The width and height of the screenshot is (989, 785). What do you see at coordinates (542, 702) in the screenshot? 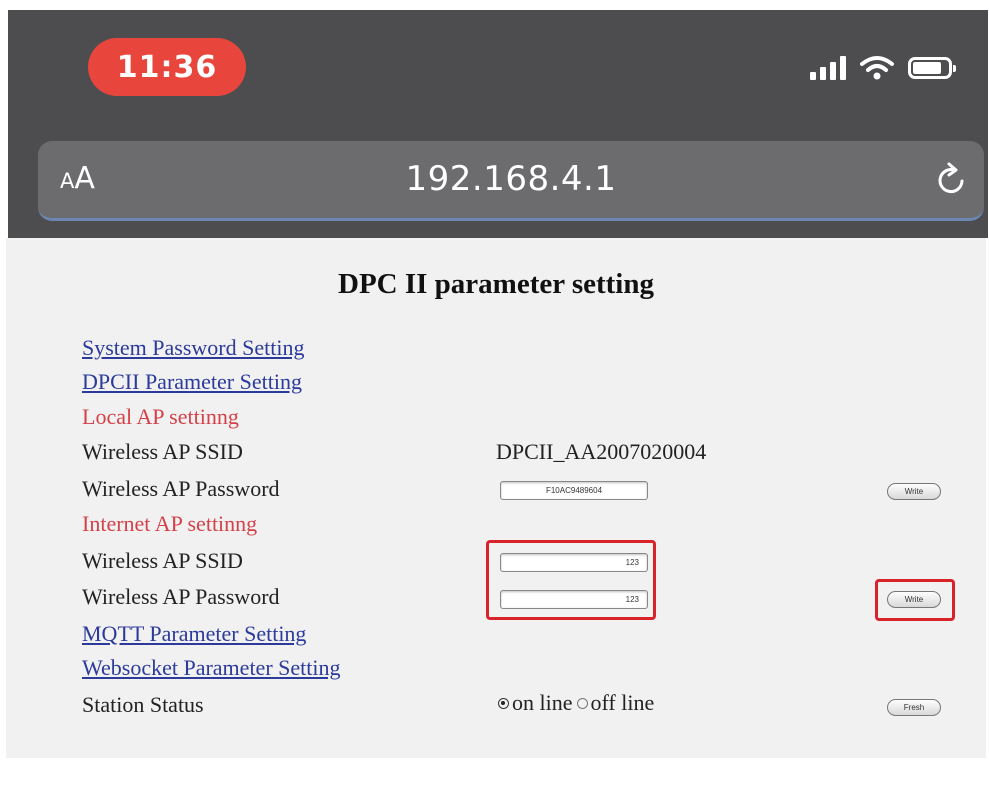
I see `radio-online-label: on line` at bounding box center [542, 702].